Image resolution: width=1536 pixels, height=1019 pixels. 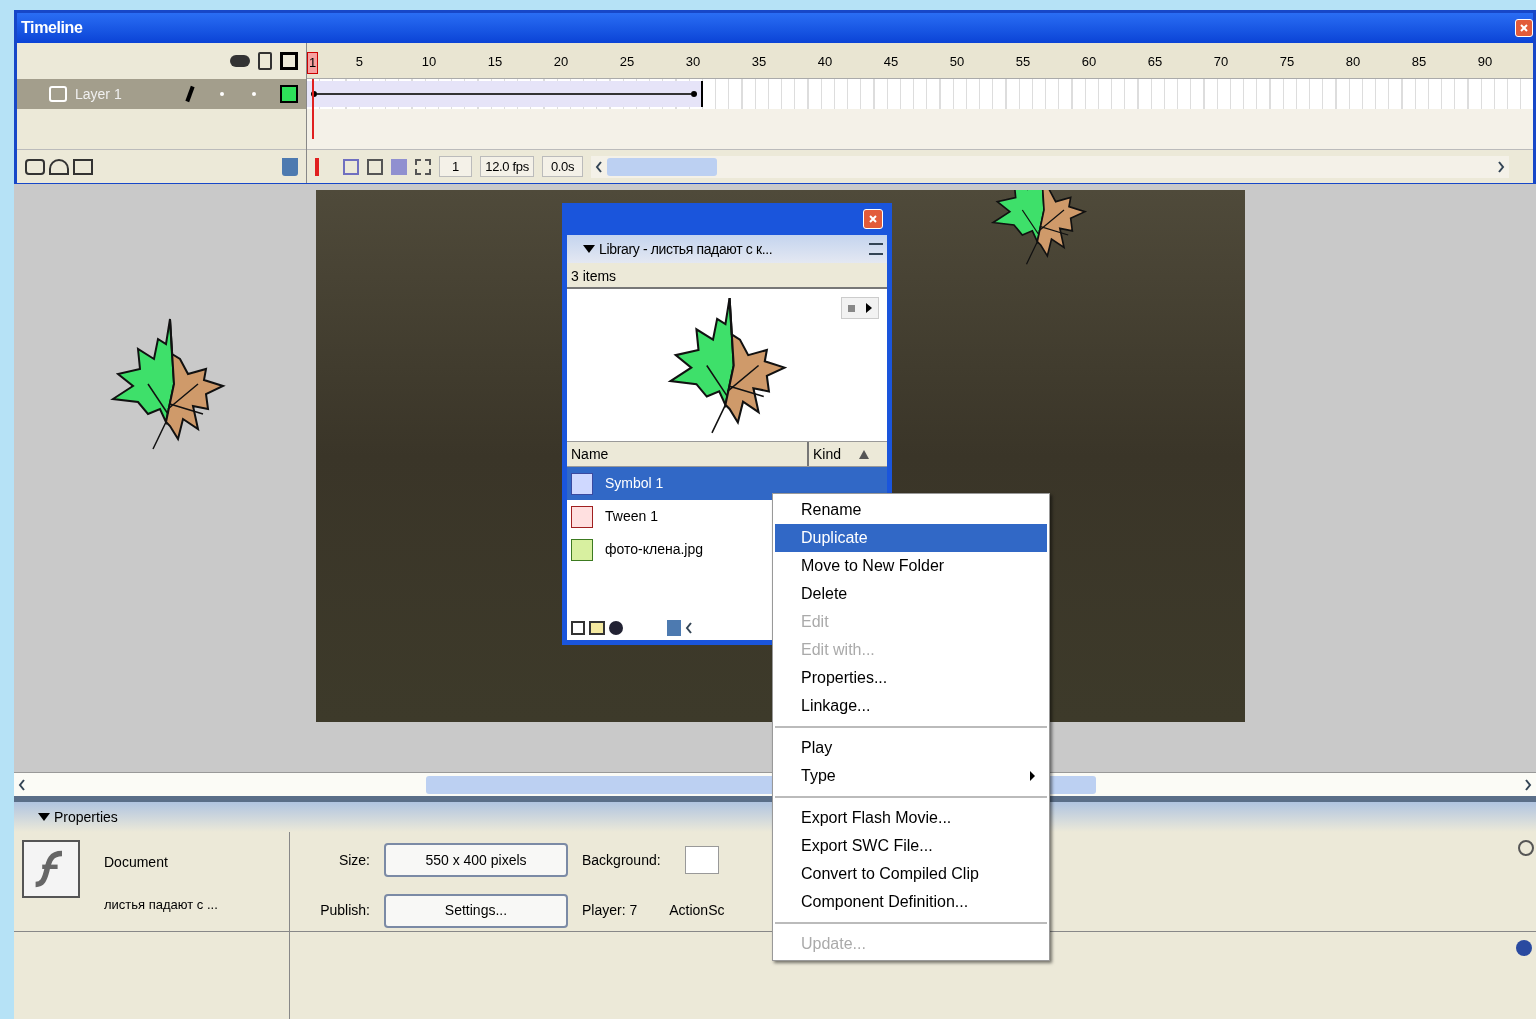 I want to click on item-name: Tween 1, so click(x=631, y=516).